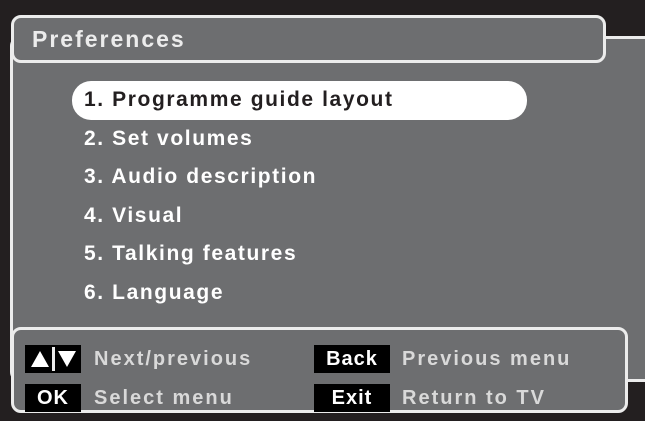 This screenshot has height=421, width=645. What do you see at coordinates (299, 139) in the screenshot?
I see `menu-item-set-volumes: 2. Set volumes` at bounding box center [299, 139].